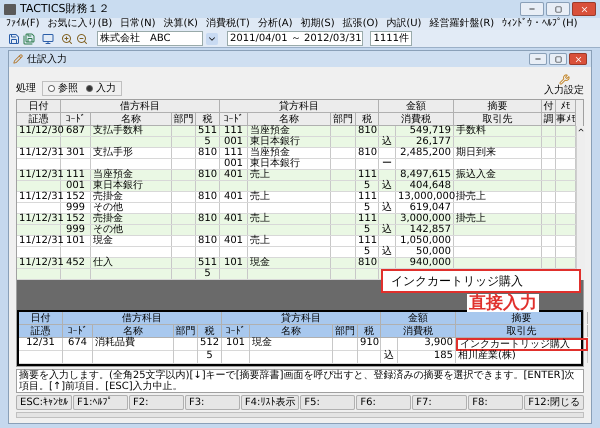 The width and height of the screenshot is (600, 428). I want to click on table-cell: 404,648, so click(425, 186).